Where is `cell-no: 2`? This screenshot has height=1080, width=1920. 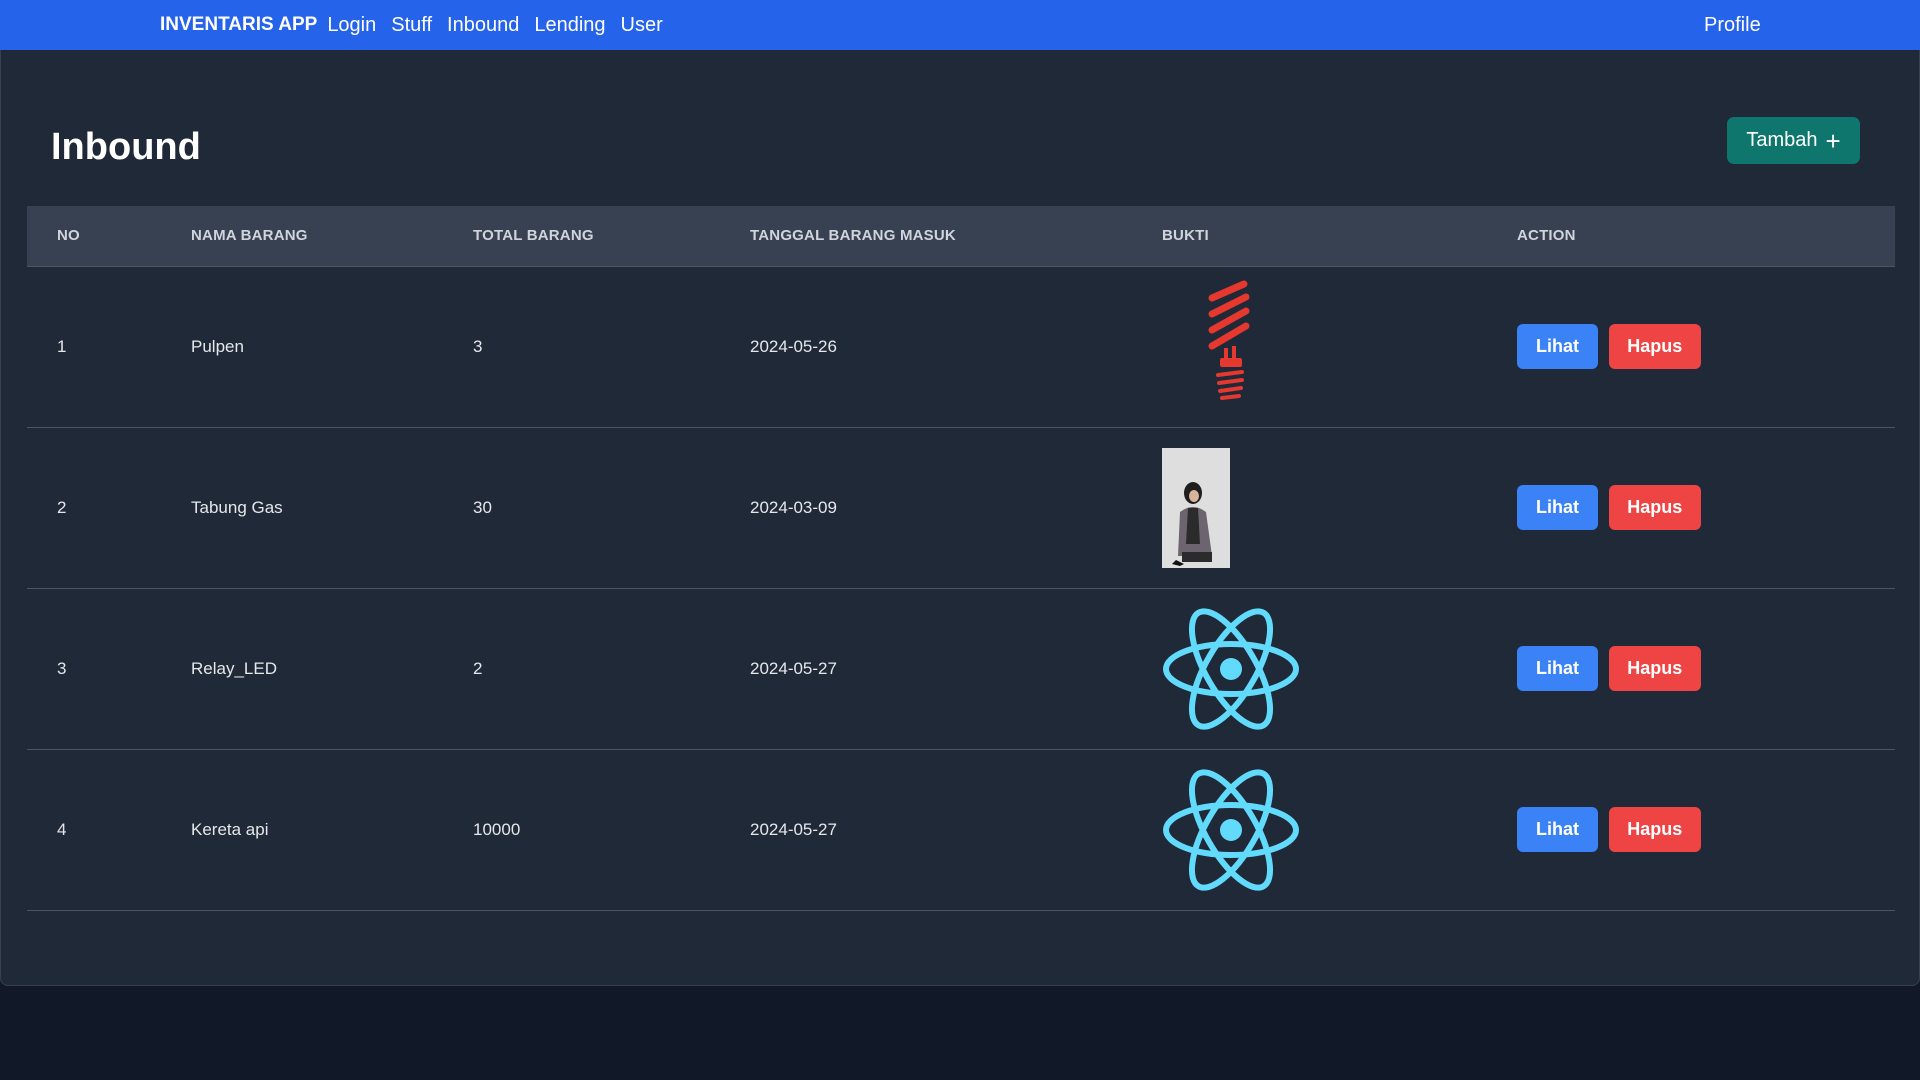
cell-no: 2 is located at coordinates (62, 507).